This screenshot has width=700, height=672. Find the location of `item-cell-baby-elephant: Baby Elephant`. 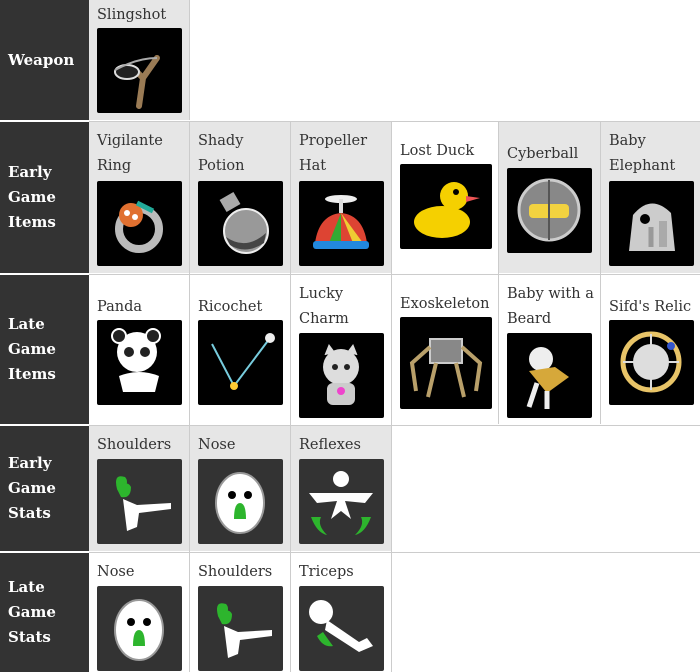

item-cell-baby-elephant: Baby Elephant is located at coordinates (650, 197).